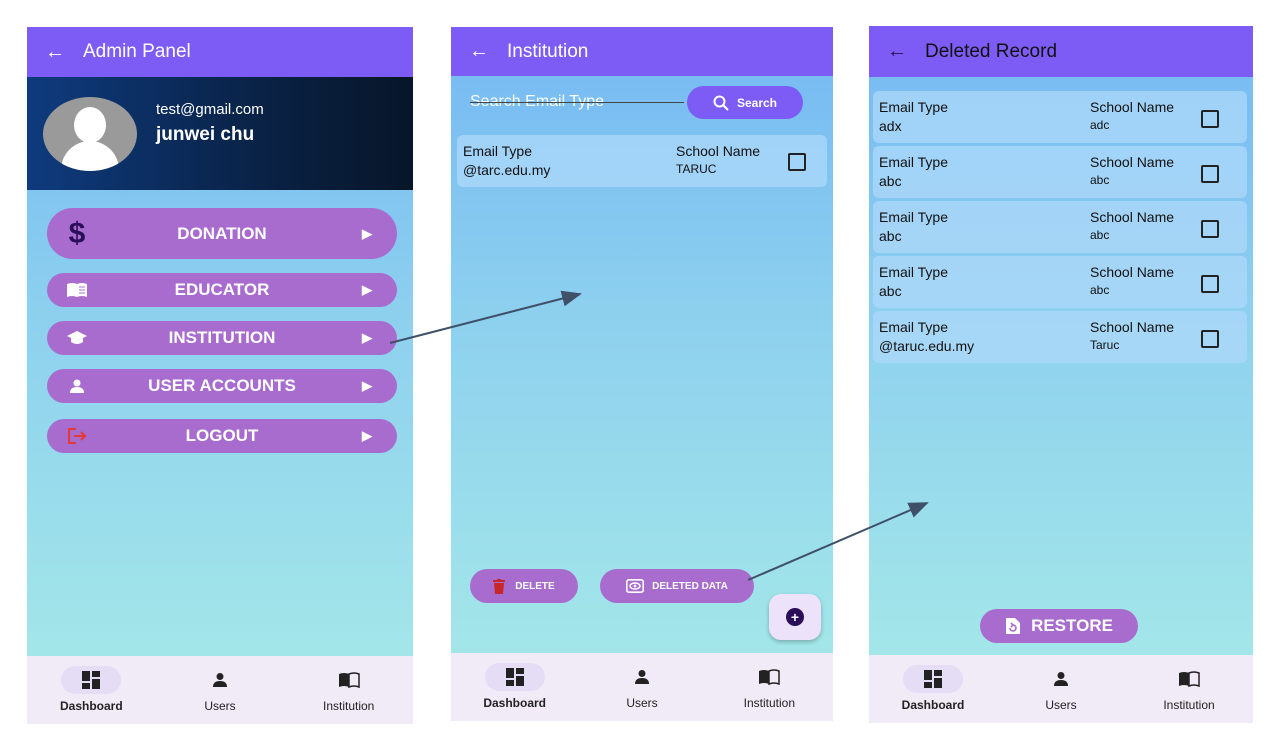 The image size is (1283, 748). I want to click on donation-label: DONATION, so click(222, 233).